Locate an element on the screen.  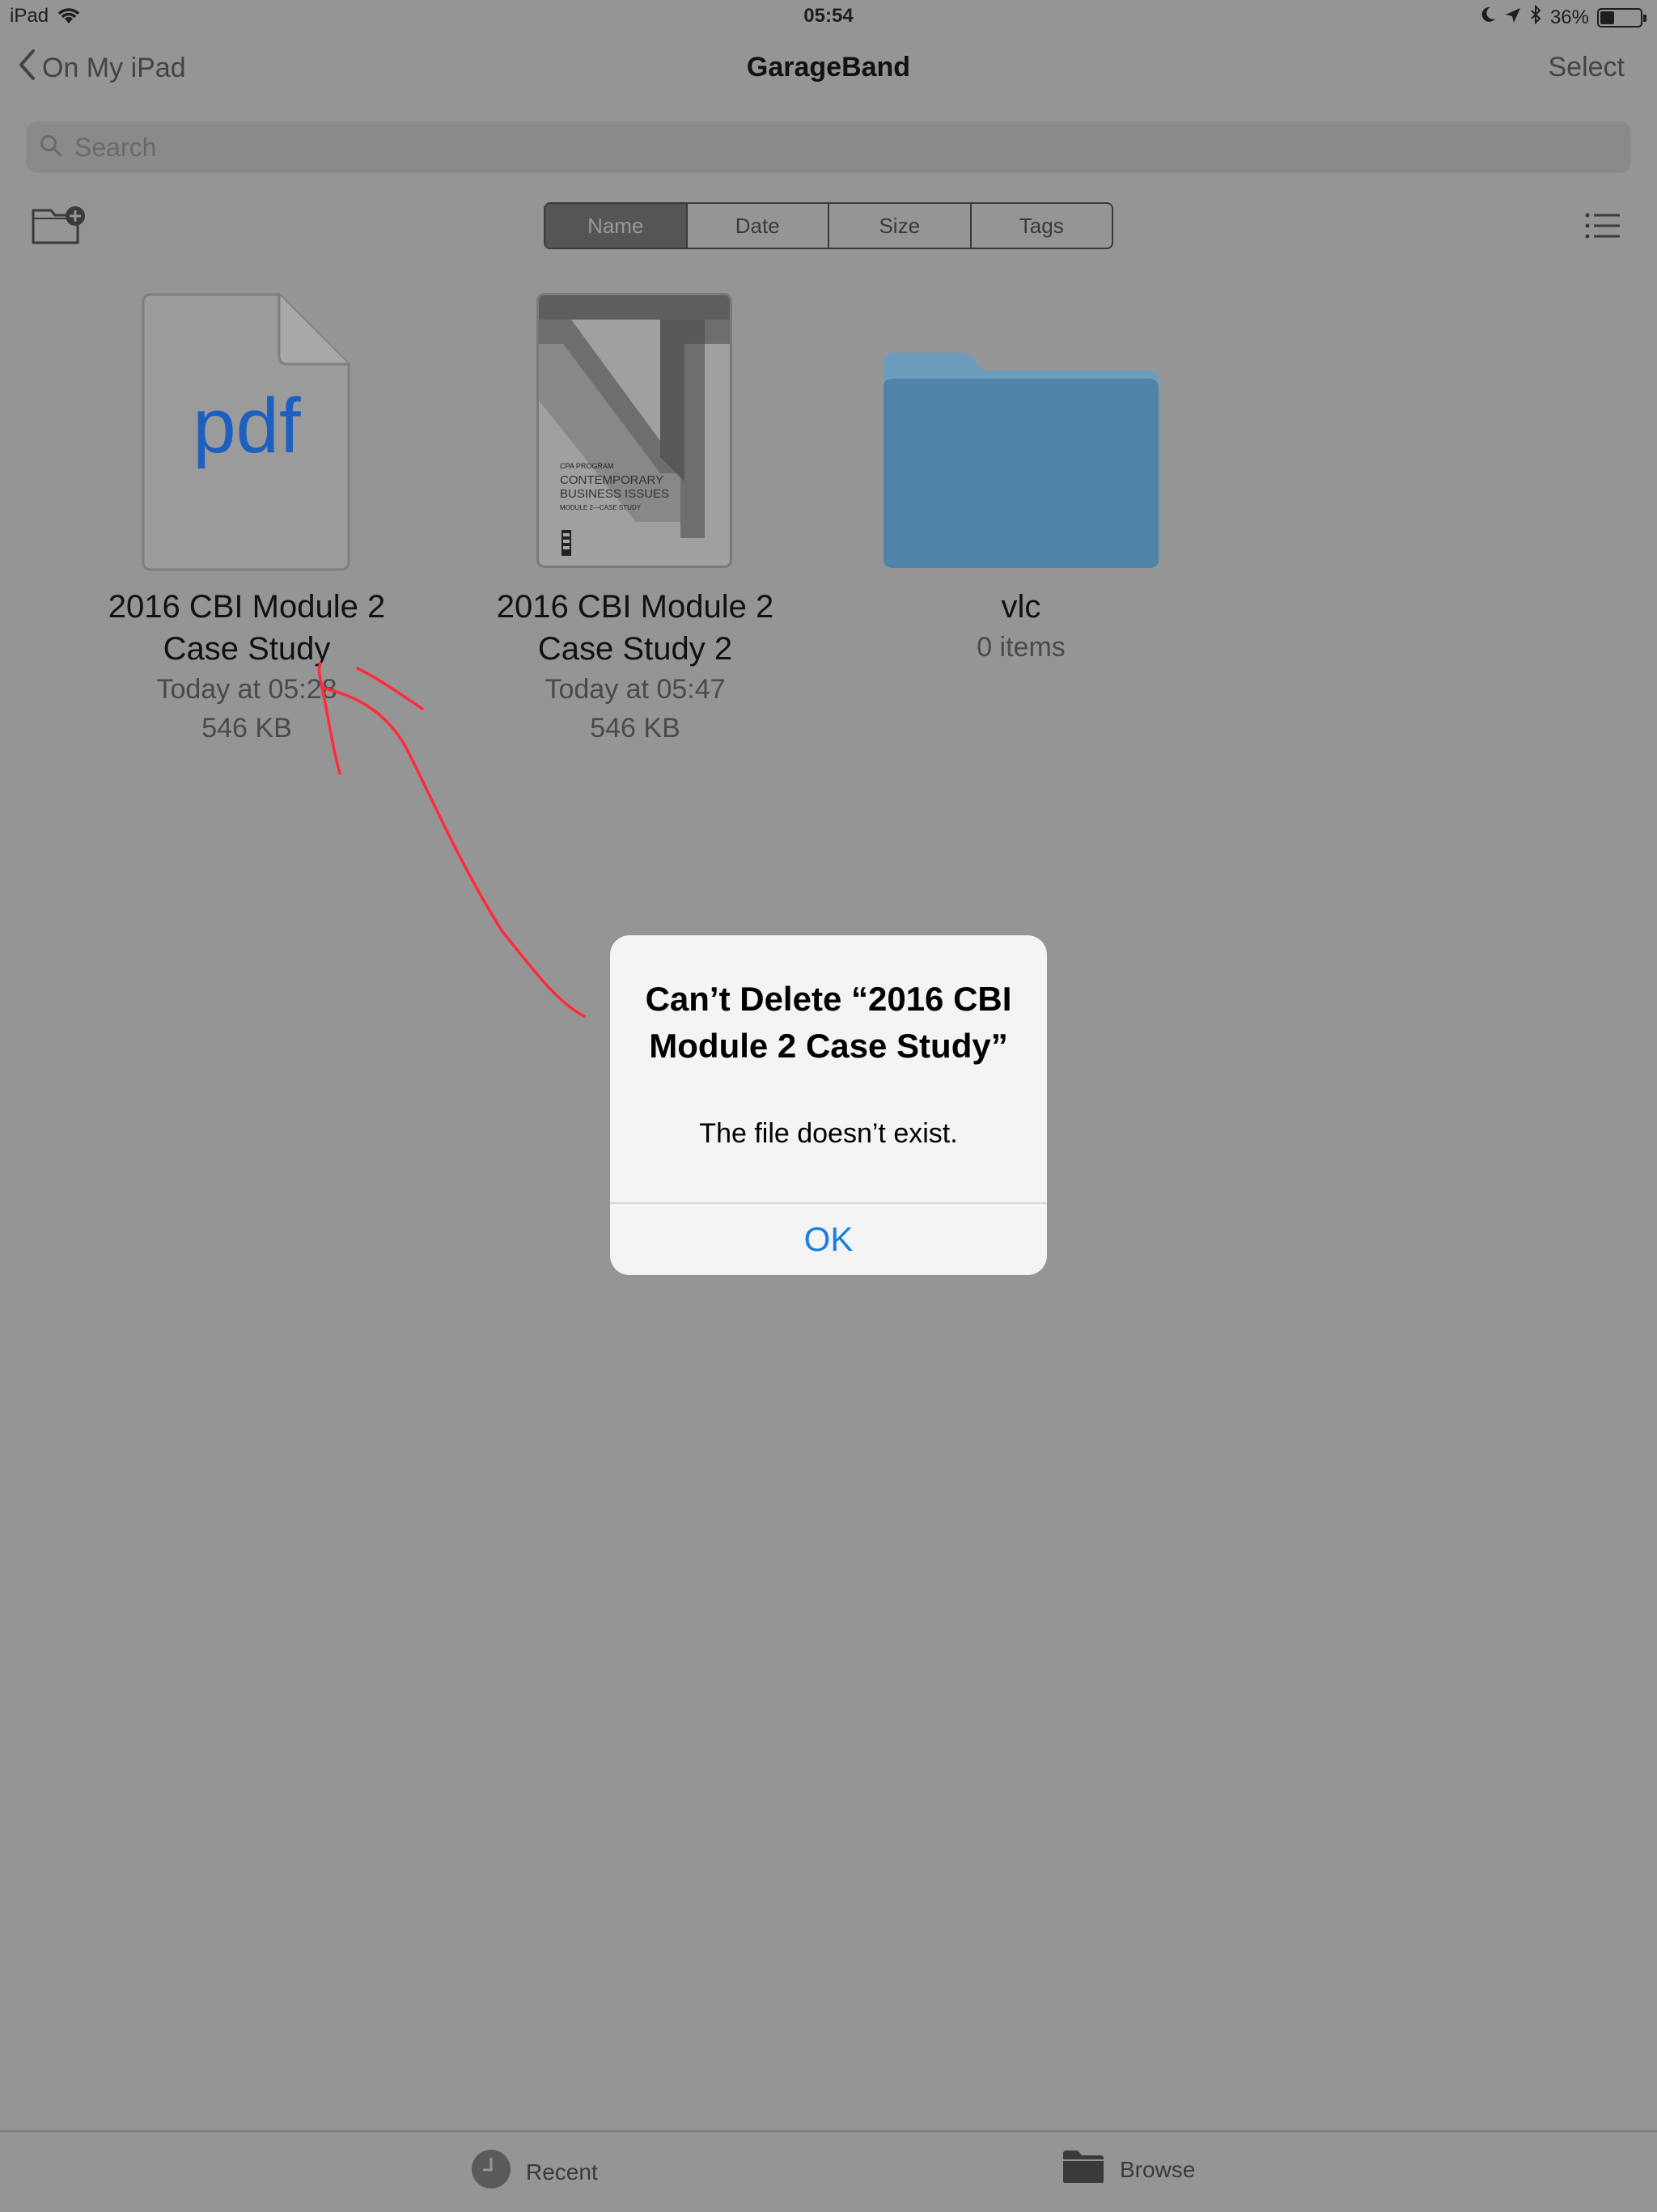
battery-icon is located at coordinates (1621, 17).